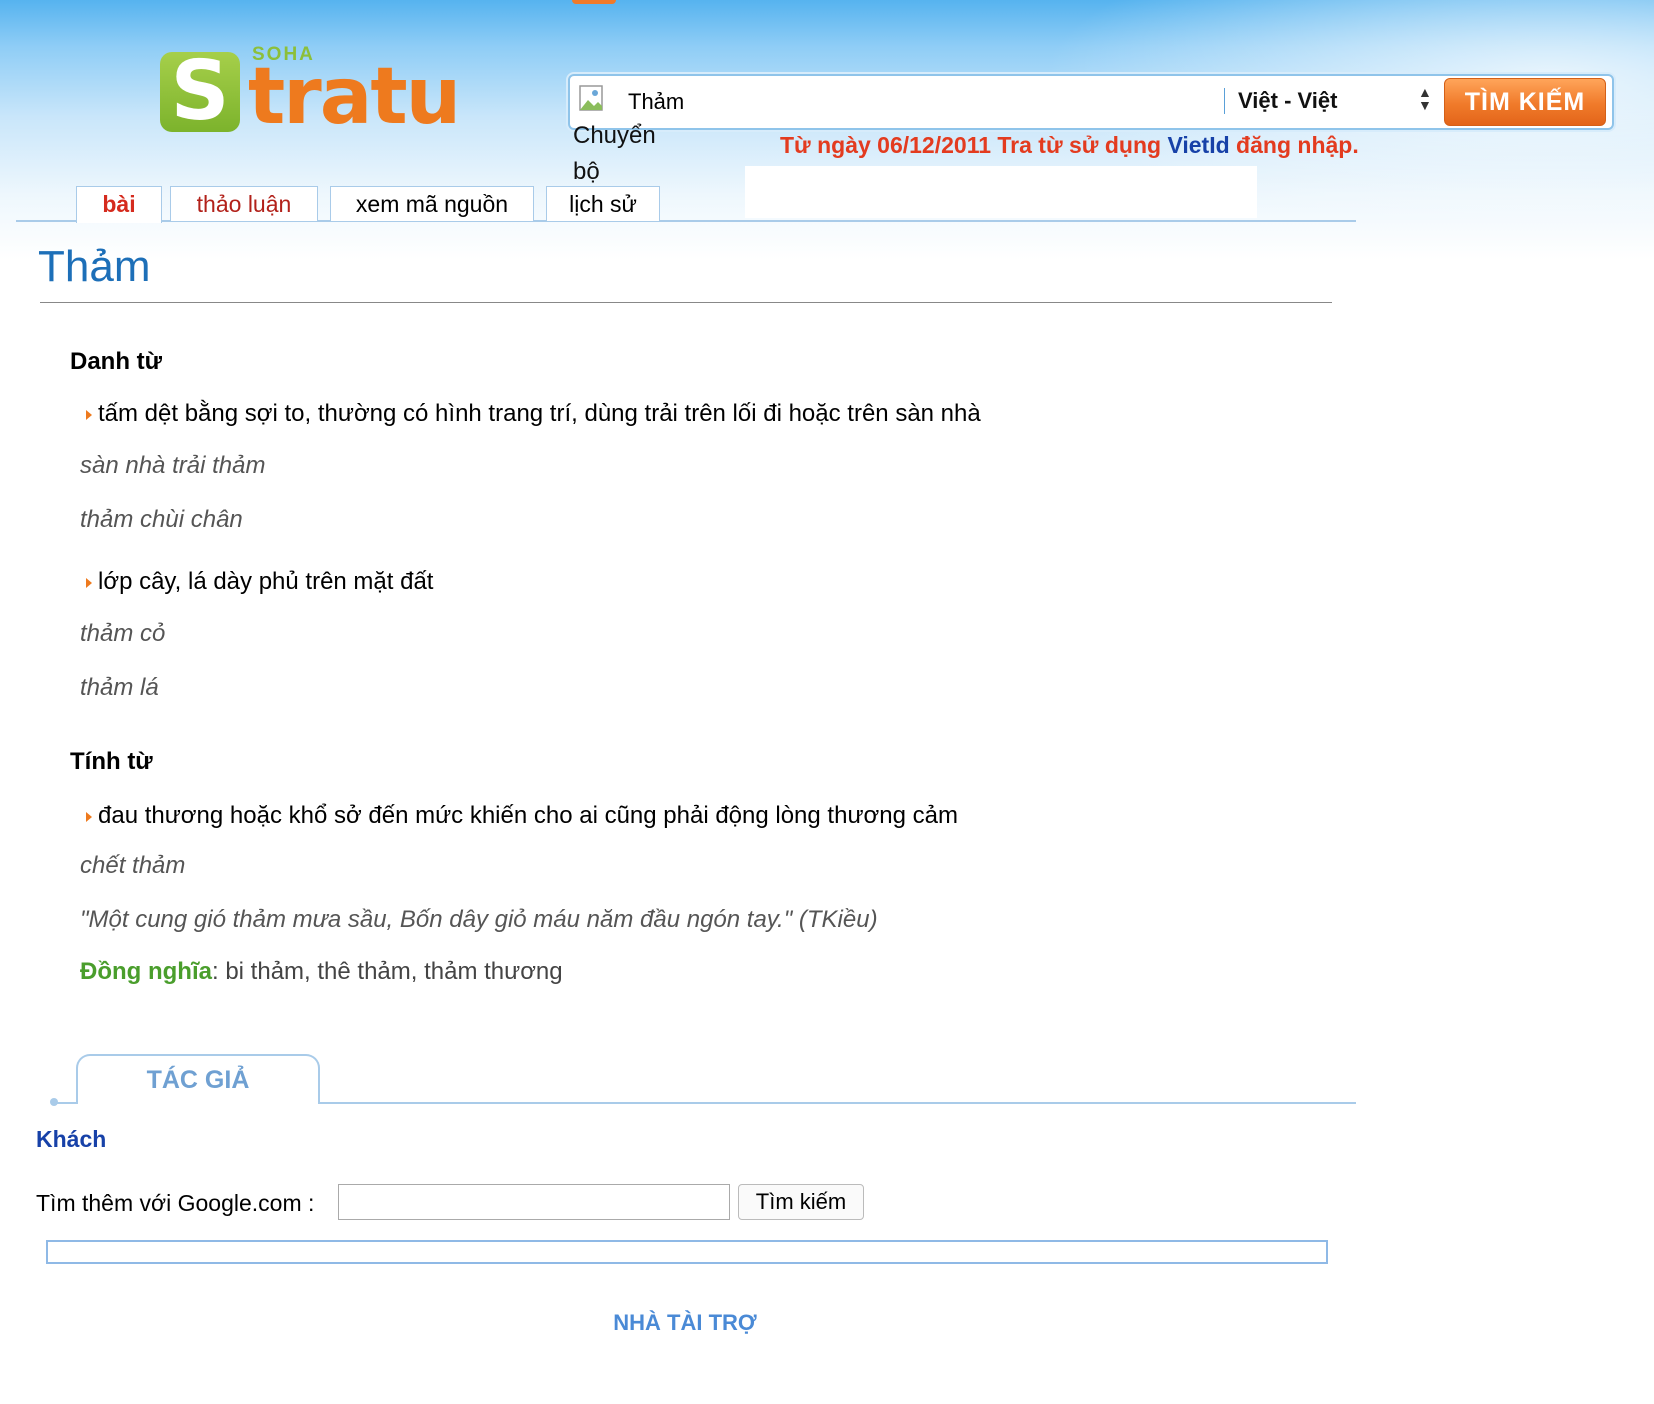  What do you see at coordinates (244, 203) in the screenshot?
I see `tab-discussion: thảo luận` at bounding box center [244, 203].